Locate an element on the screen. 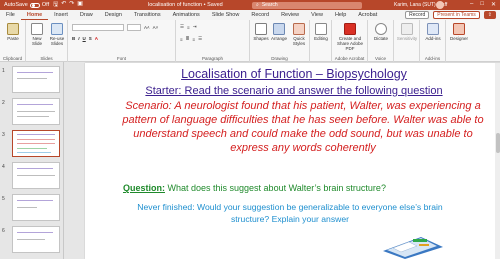  strikethrough-icon: S is located at coordinates (90, 38).